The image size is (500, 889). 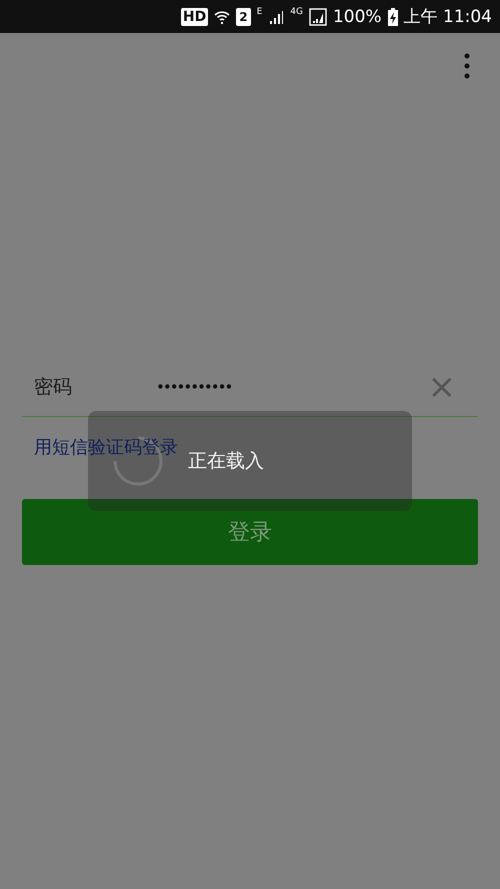 I want to click on loading-text: 正在载入, so click(x=226, y=461).